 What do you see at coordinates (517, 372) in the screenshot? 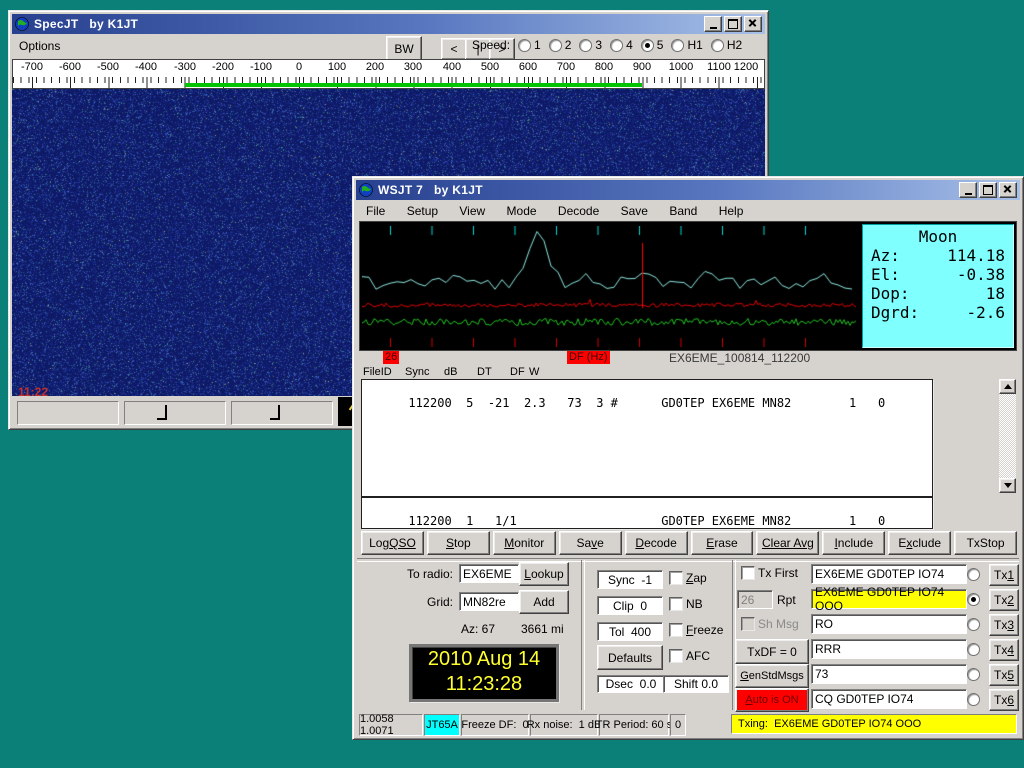
I see `header-df: DF` at bounding box center [517, 372].